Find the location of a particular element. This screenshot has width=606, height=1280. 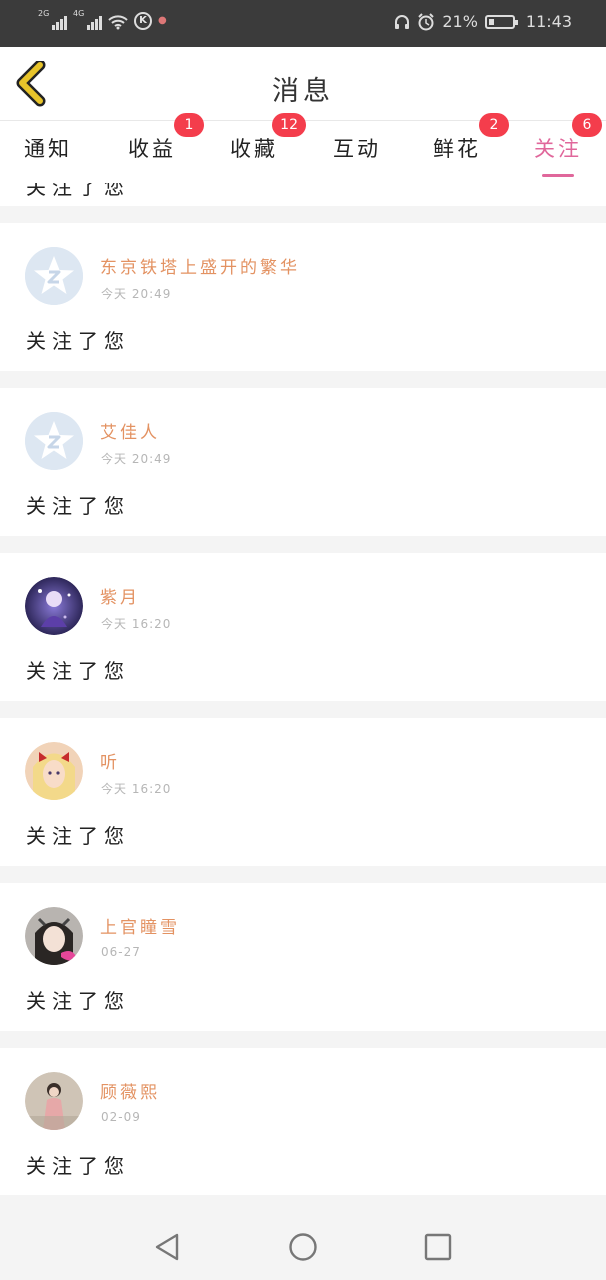

tab-following: 关注 6 is located at coordinates (568, 145).